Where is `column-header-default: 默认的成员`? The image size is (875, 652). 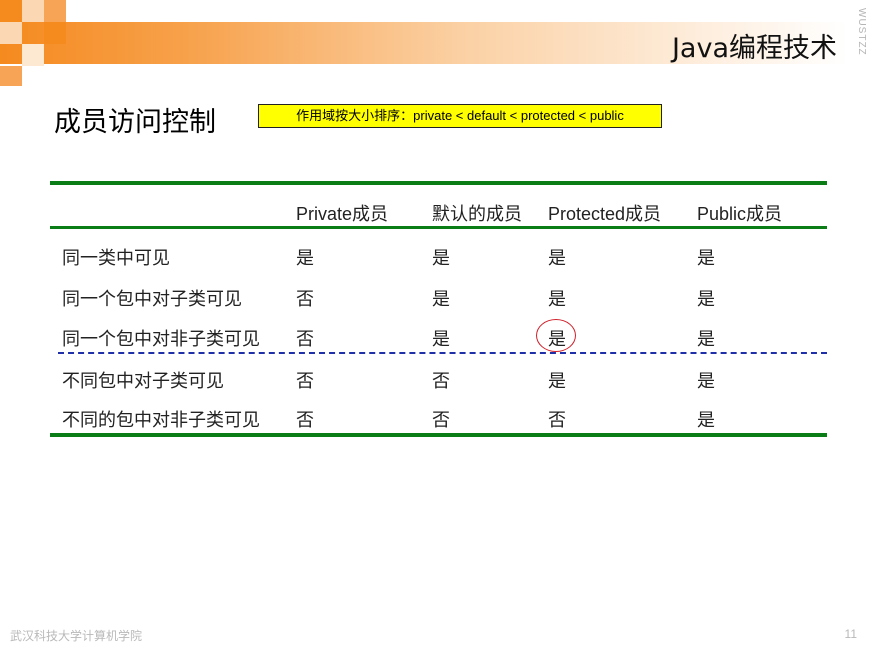 column-header-default: 默认的成员 is located at coordinates (477, 214).